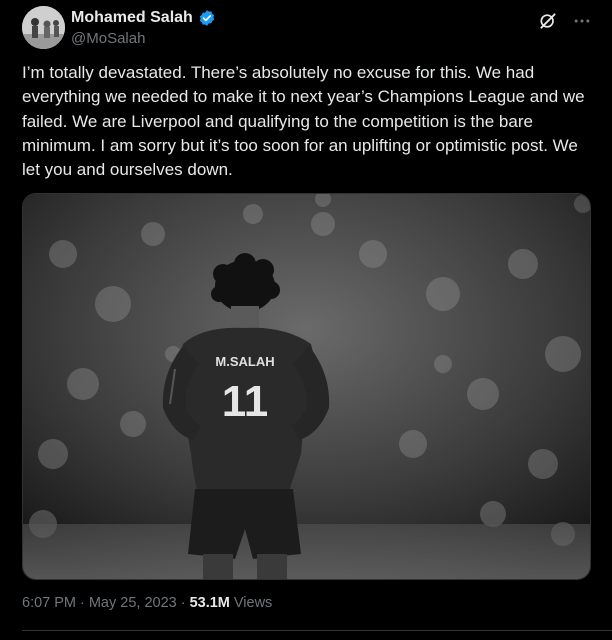  What do you see at coordinates (565, 21) in the screenshot?
I see `tweet-actions` at bounding box center [565, 21].